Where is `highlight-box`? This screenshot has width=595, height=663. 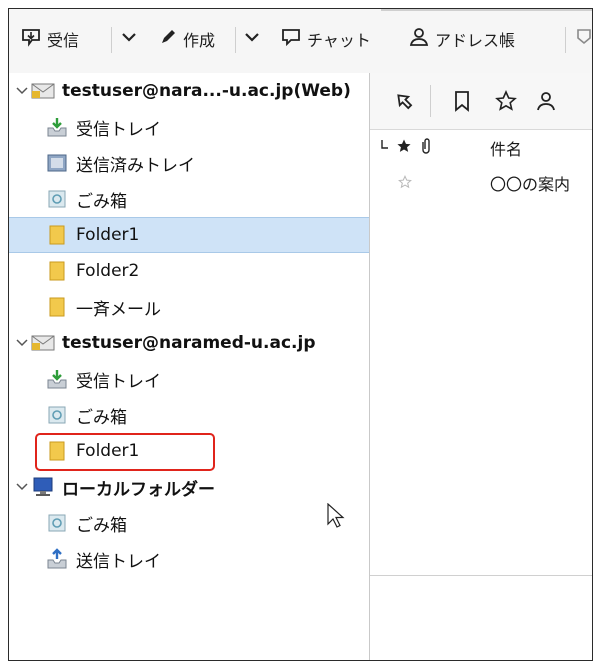 highlight-box is located at coordinates (125, 452).